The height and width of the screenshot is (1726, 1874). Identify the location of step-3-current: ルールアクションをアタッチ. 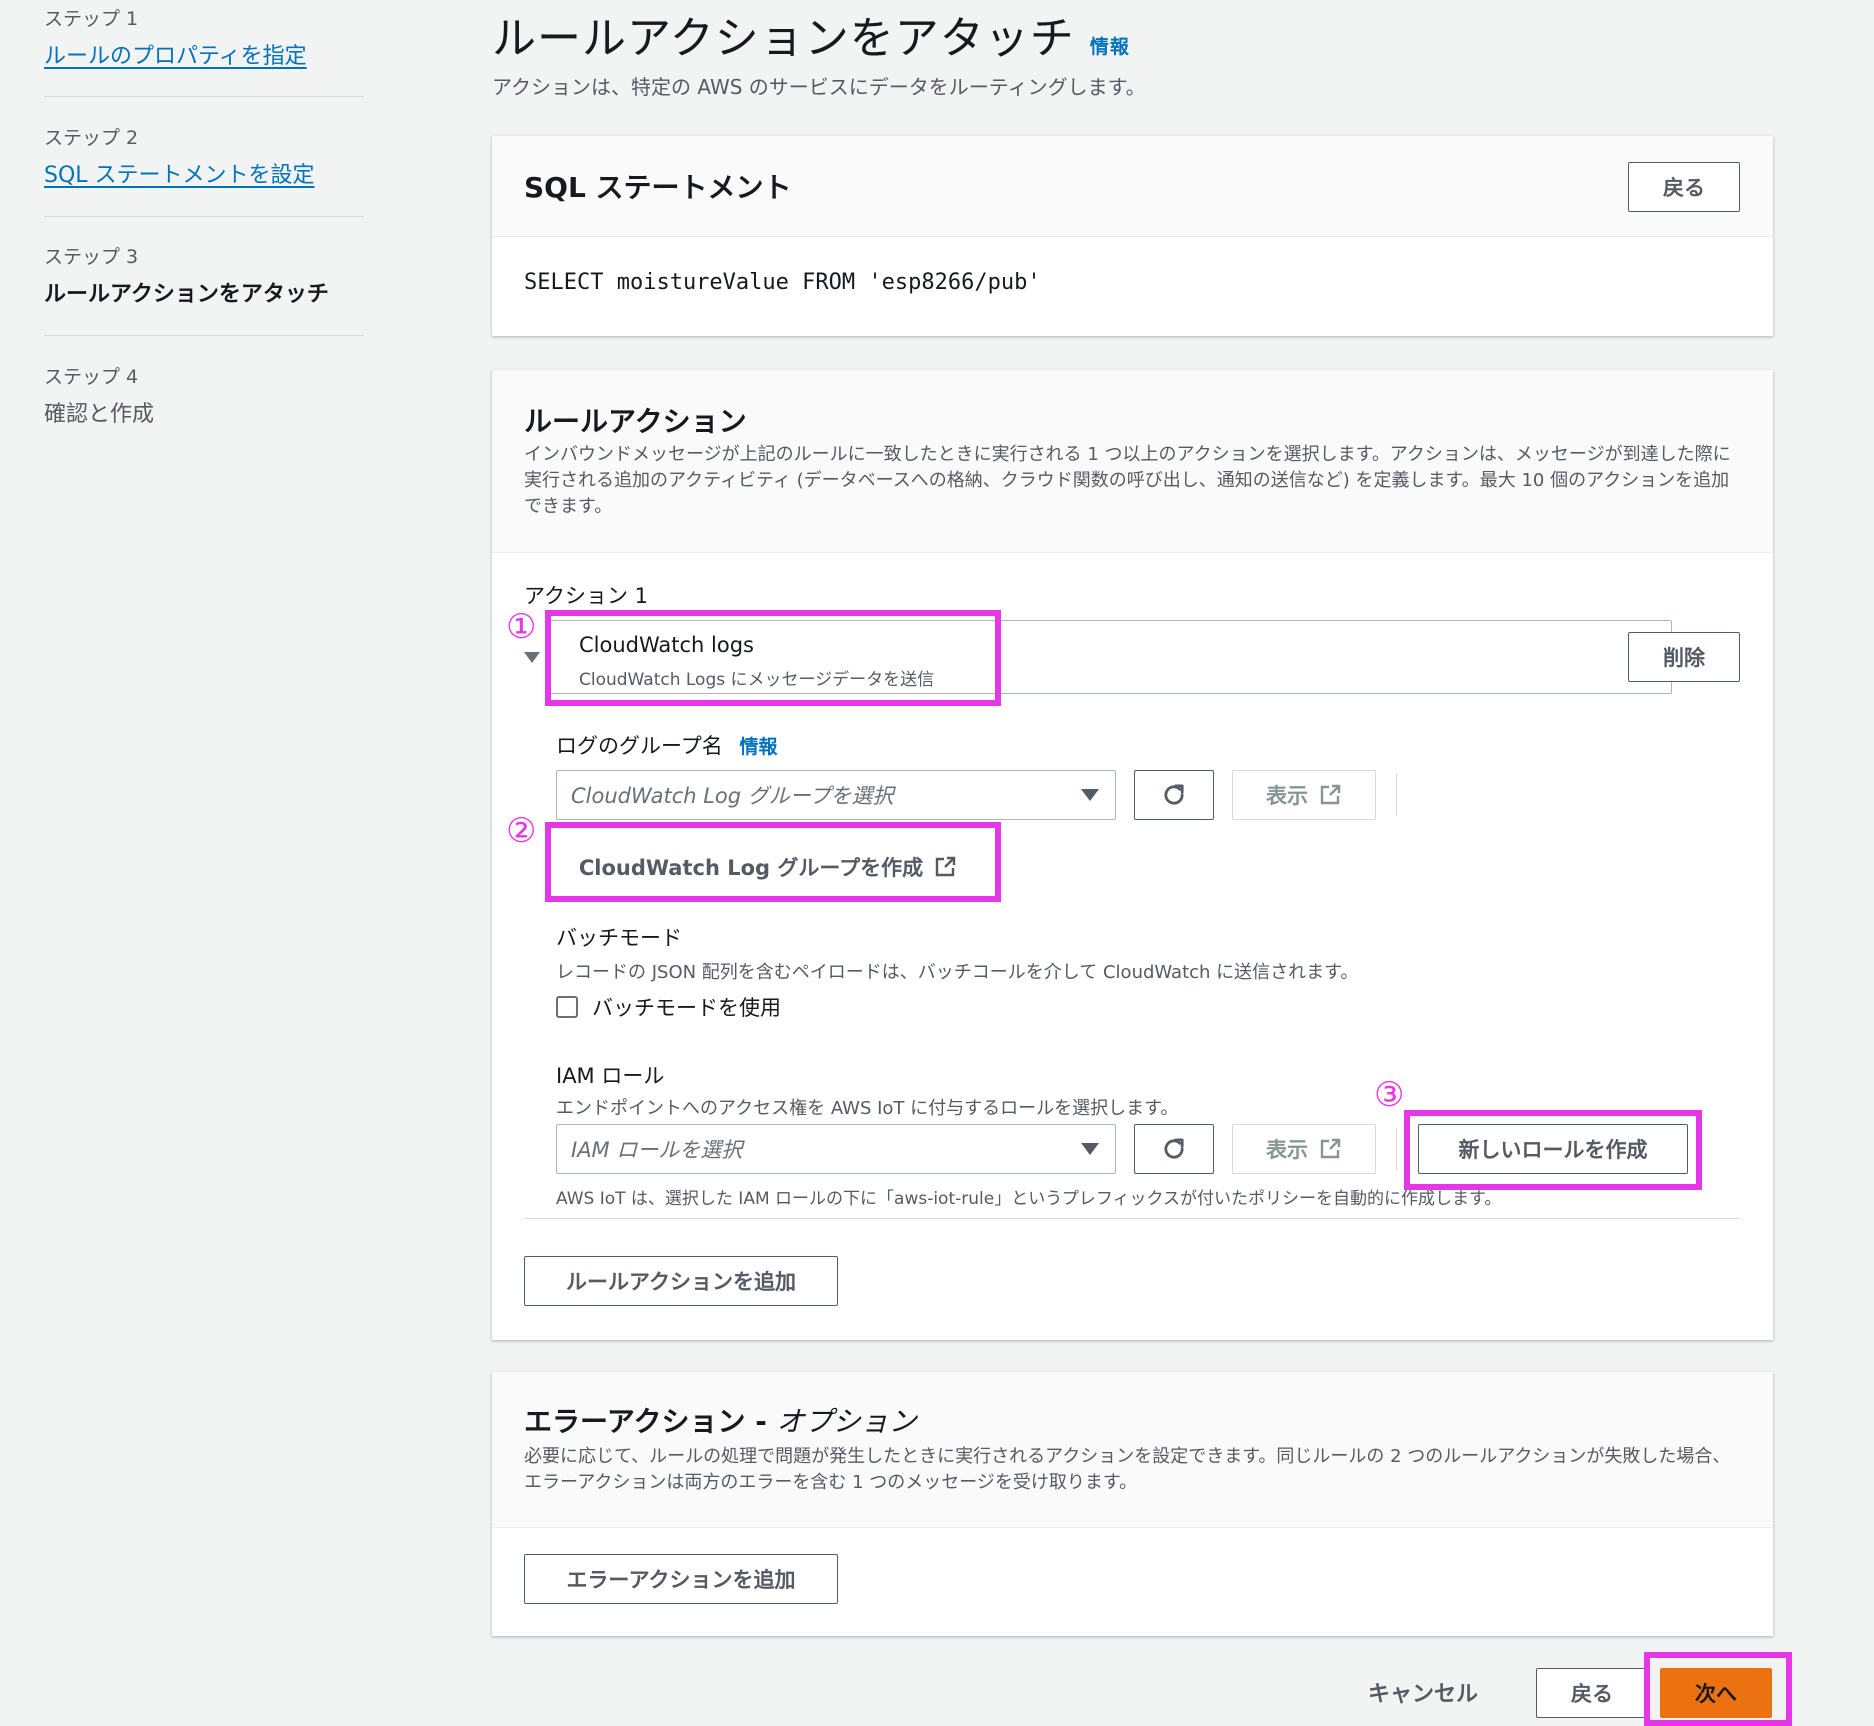
(186, 294).